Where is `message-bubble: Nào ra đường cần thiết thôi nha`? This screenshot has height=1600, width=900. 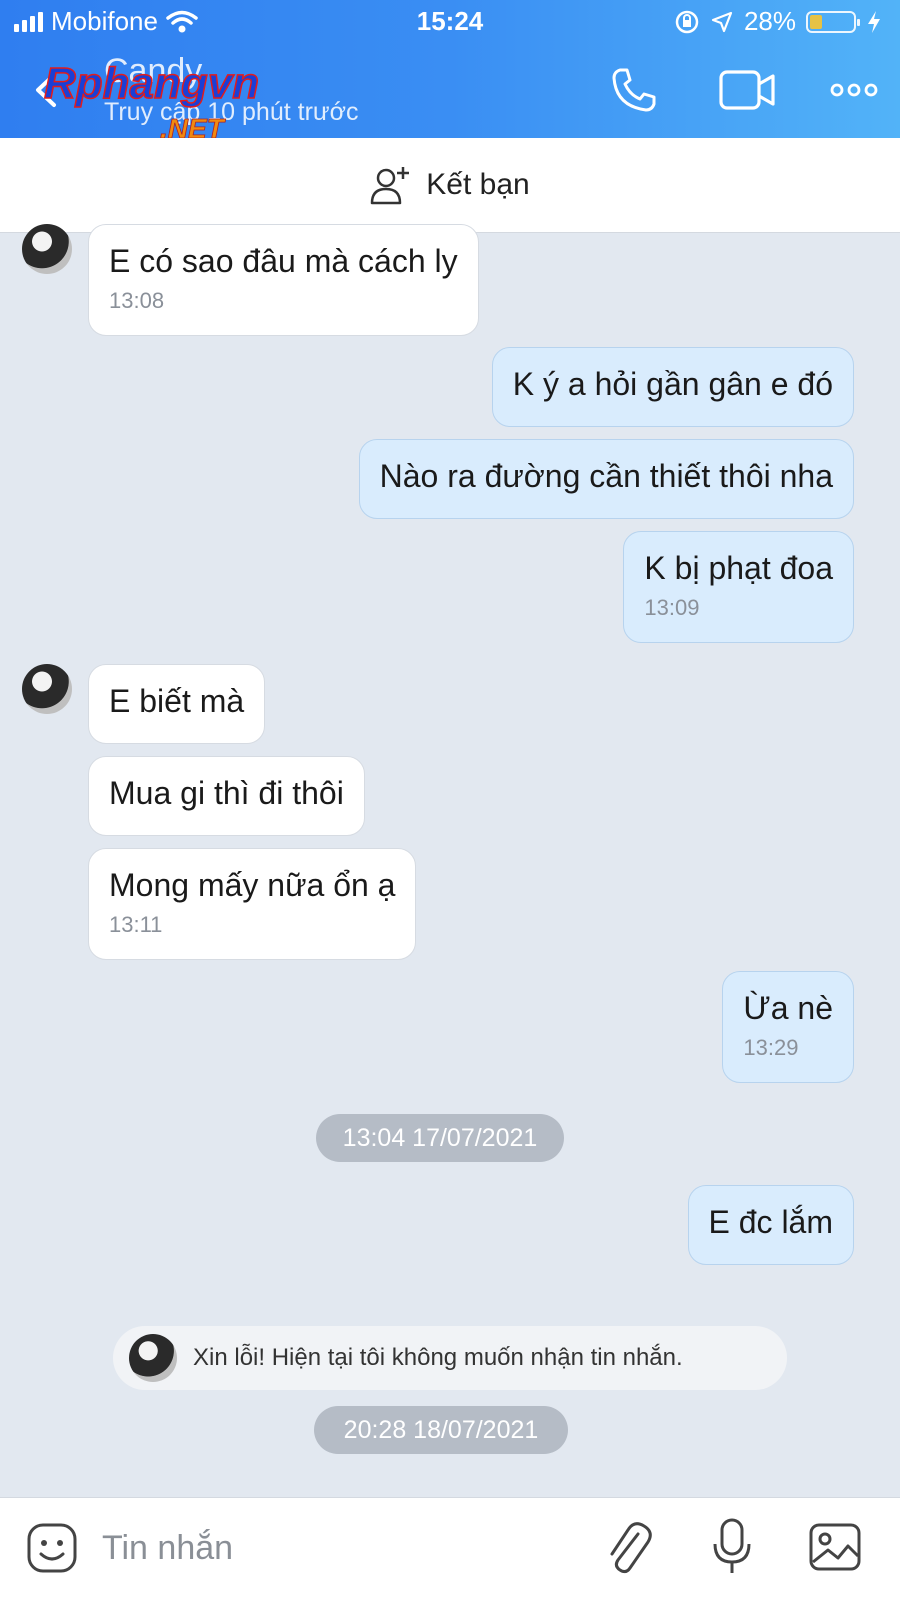 message-bubble: Nào ra đường cần thiết thôi nha is located at coordinates (606, 479).